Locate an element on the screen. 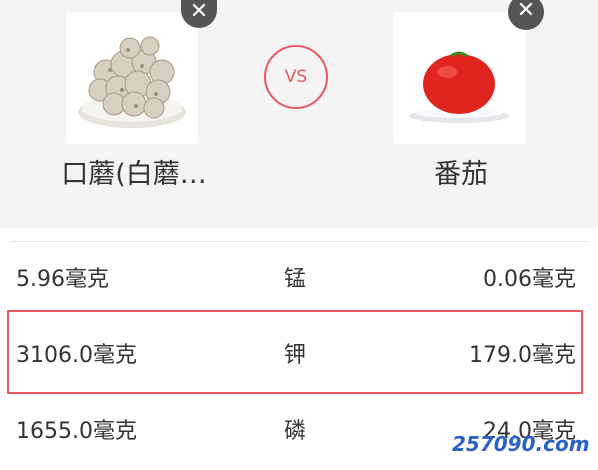 Image resolution: width=598 pixels, height=470 pixels. watermark: 257090.com is located at coordinates (521, 444).